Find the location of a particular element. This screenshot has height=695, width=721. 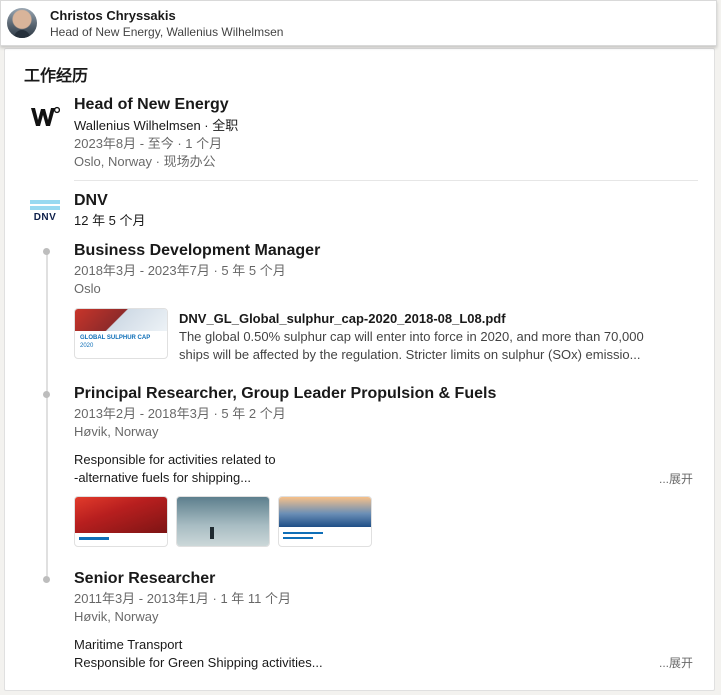

timeline-rail is located at coordinates (47, 415).